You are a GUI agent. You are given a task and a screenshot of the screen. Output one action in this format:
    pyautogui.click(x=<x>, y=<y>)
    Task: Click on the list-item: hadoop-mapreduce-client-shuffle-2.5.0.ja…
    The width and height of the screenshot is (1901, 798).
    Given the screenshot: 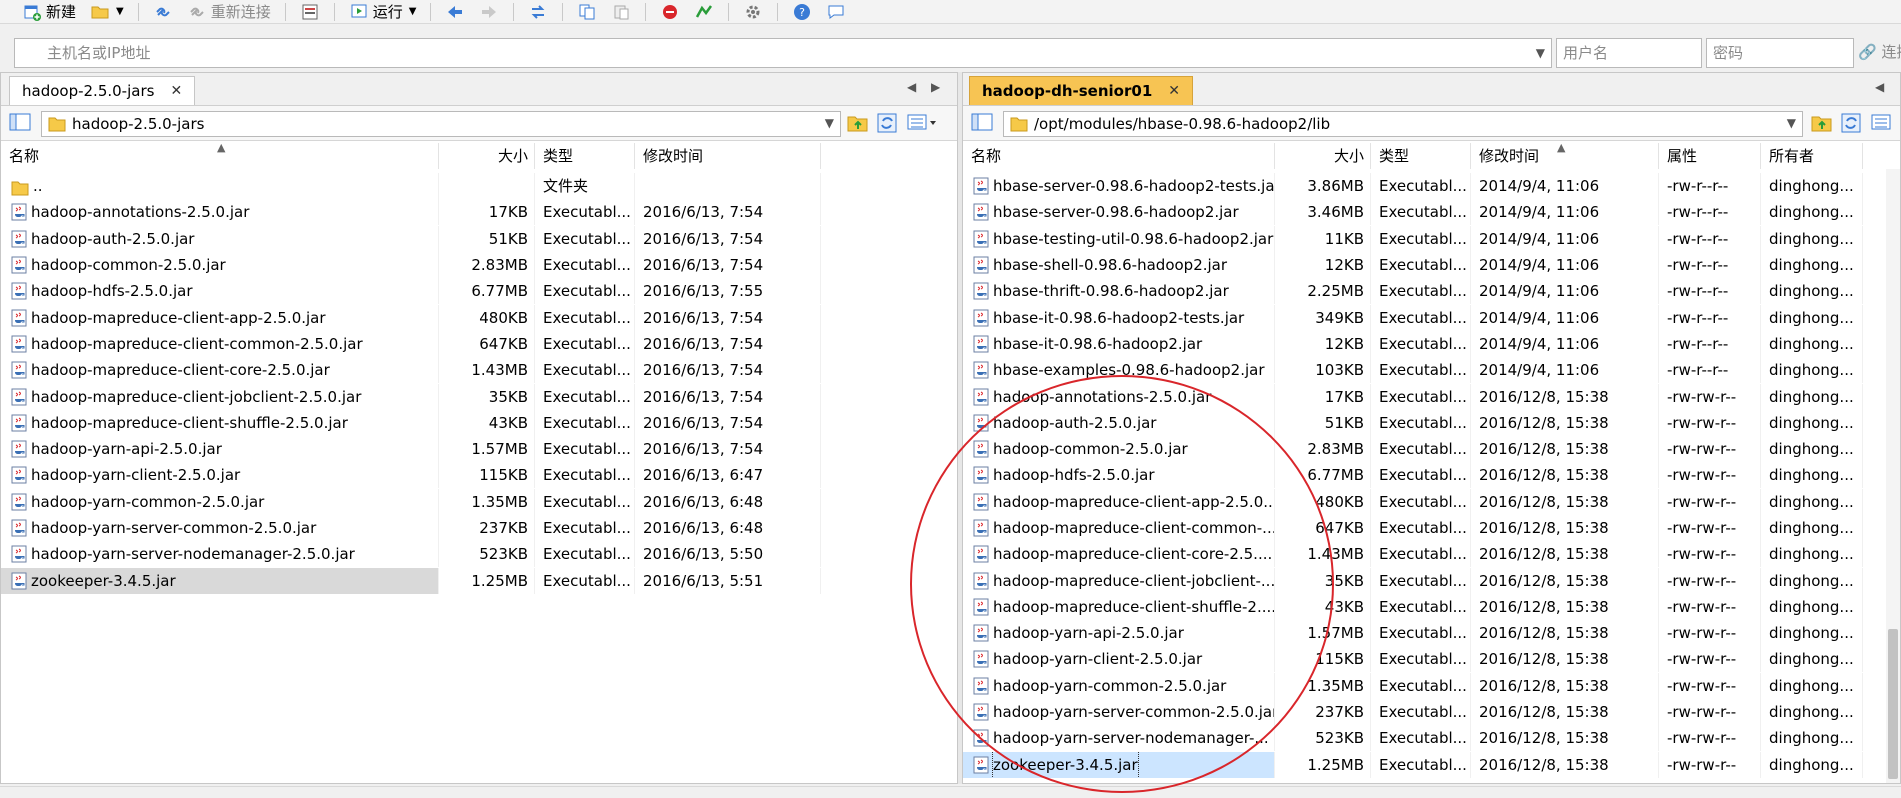 What is the action you would take?
    pyautogui.click(x=479, y=422)
    